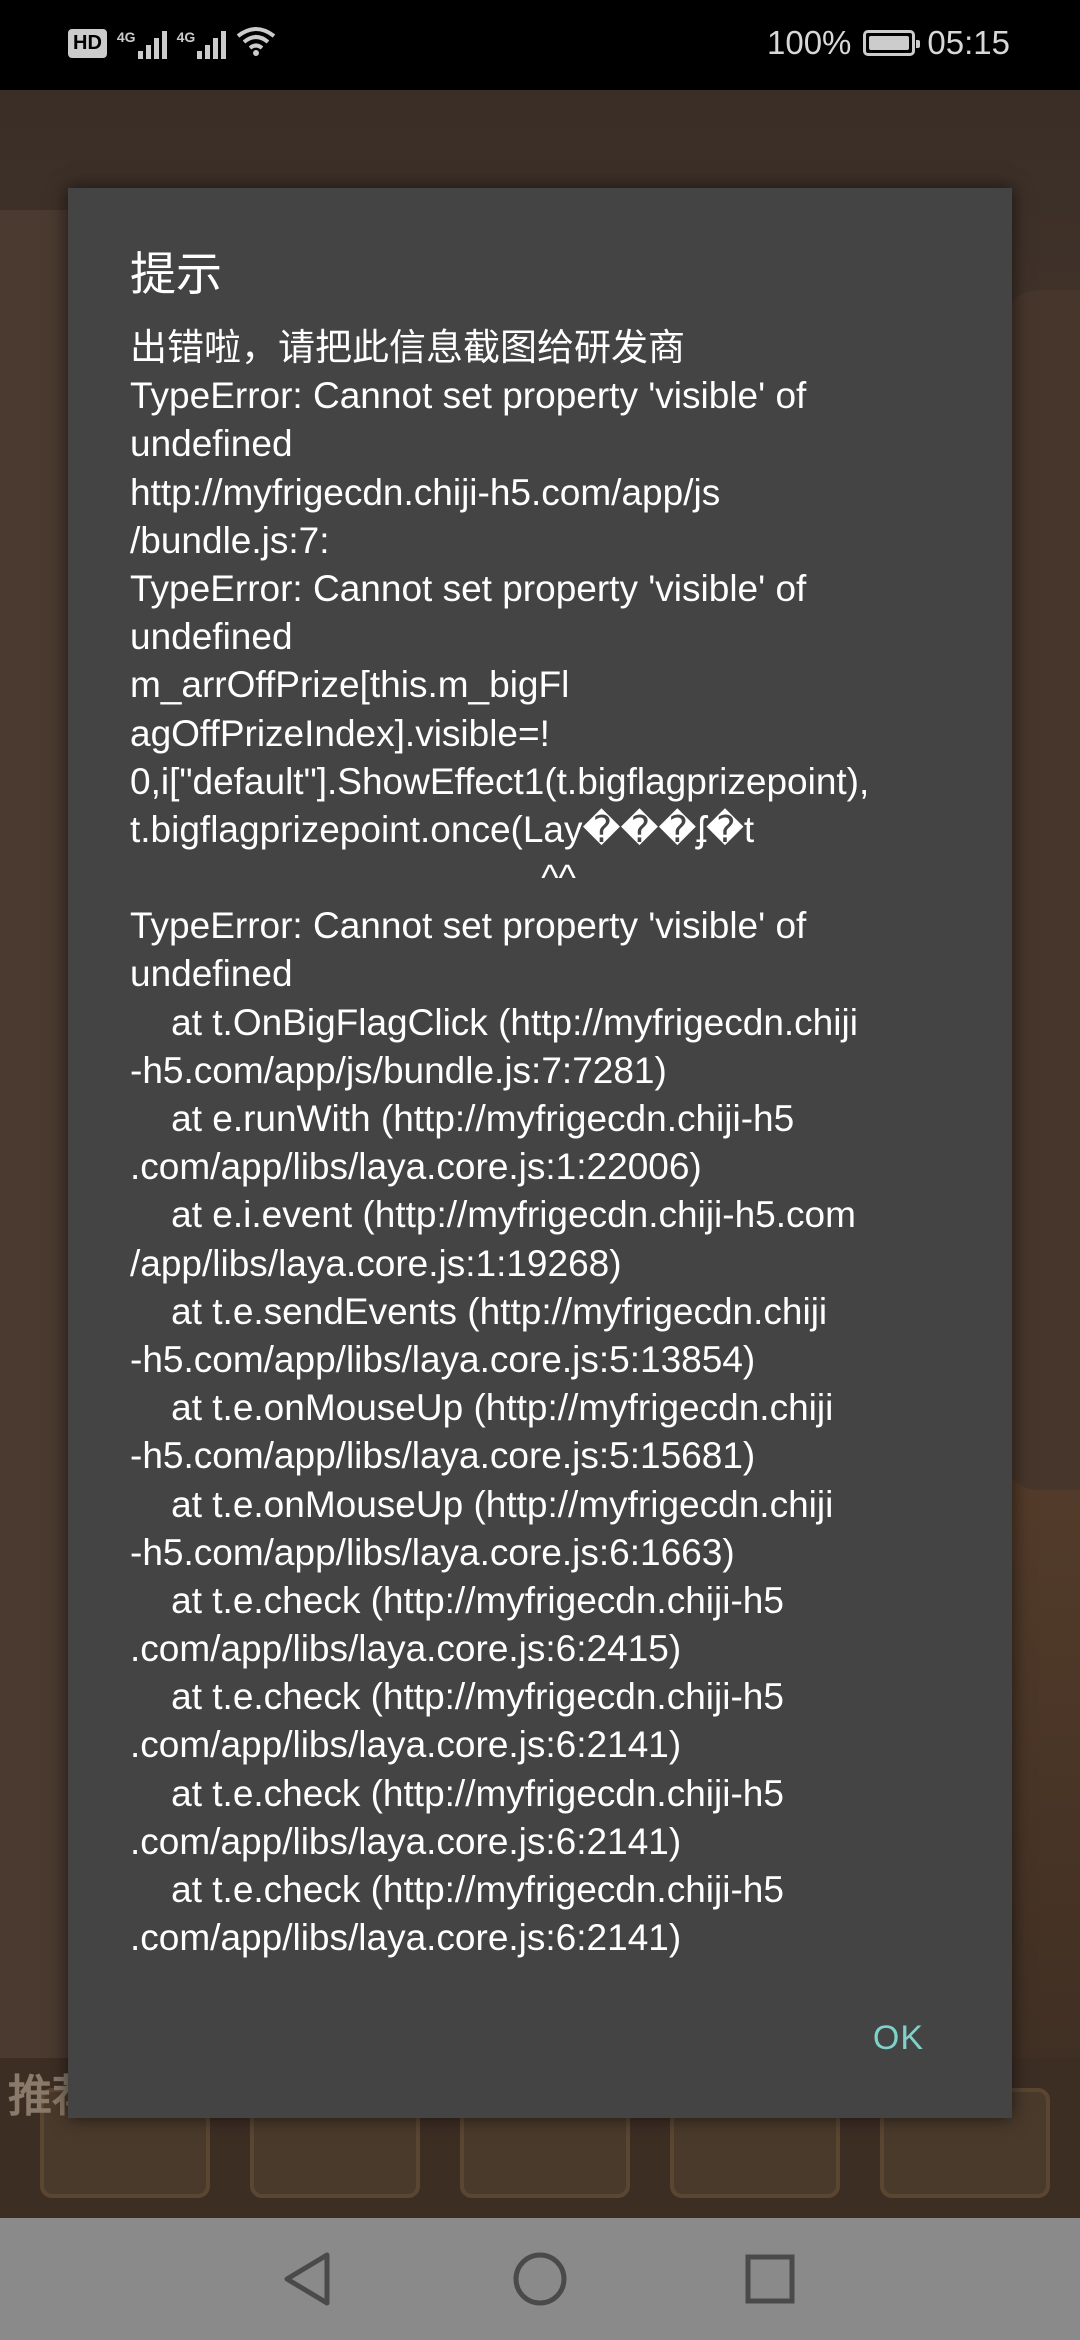  I want to click on message-line: m_arrOffPrize[this.m_bigFl, so click(350, 685).